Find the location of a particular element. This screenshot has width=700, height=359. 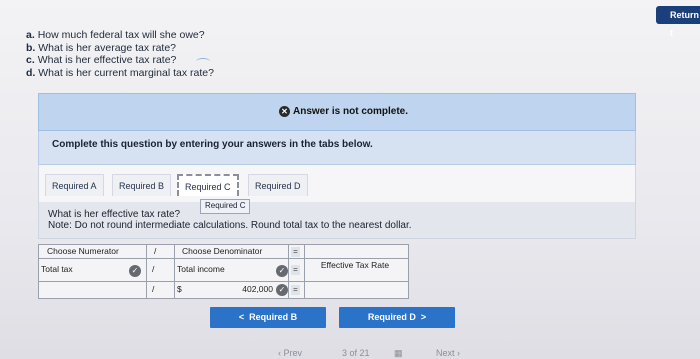

tab-required-a: Required A is located at coordinates (74, 185).